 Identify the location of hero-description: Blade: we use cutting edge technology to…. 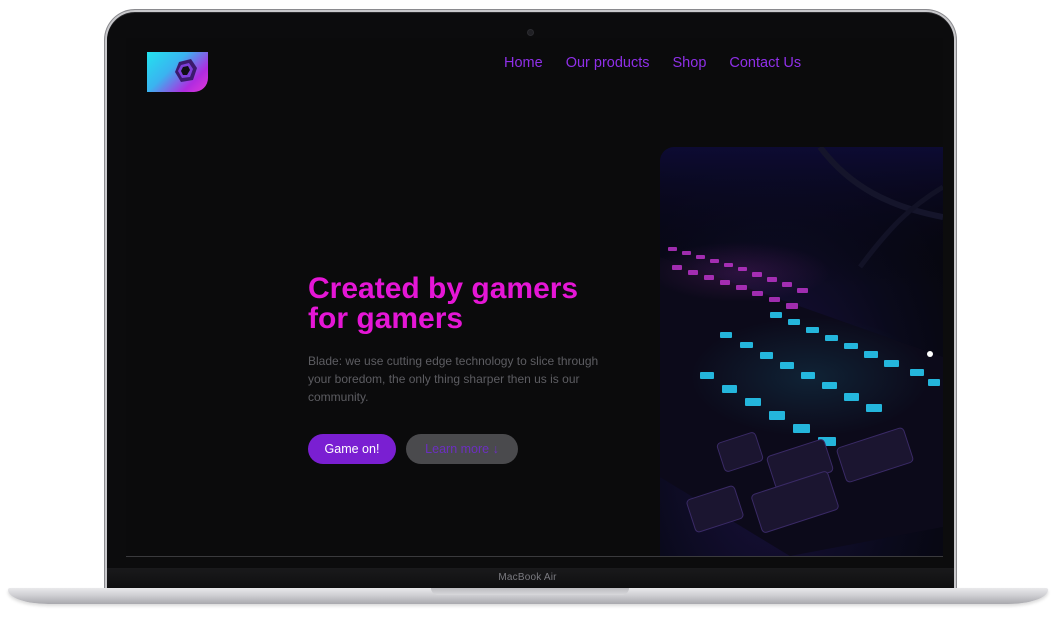
(453, 379).